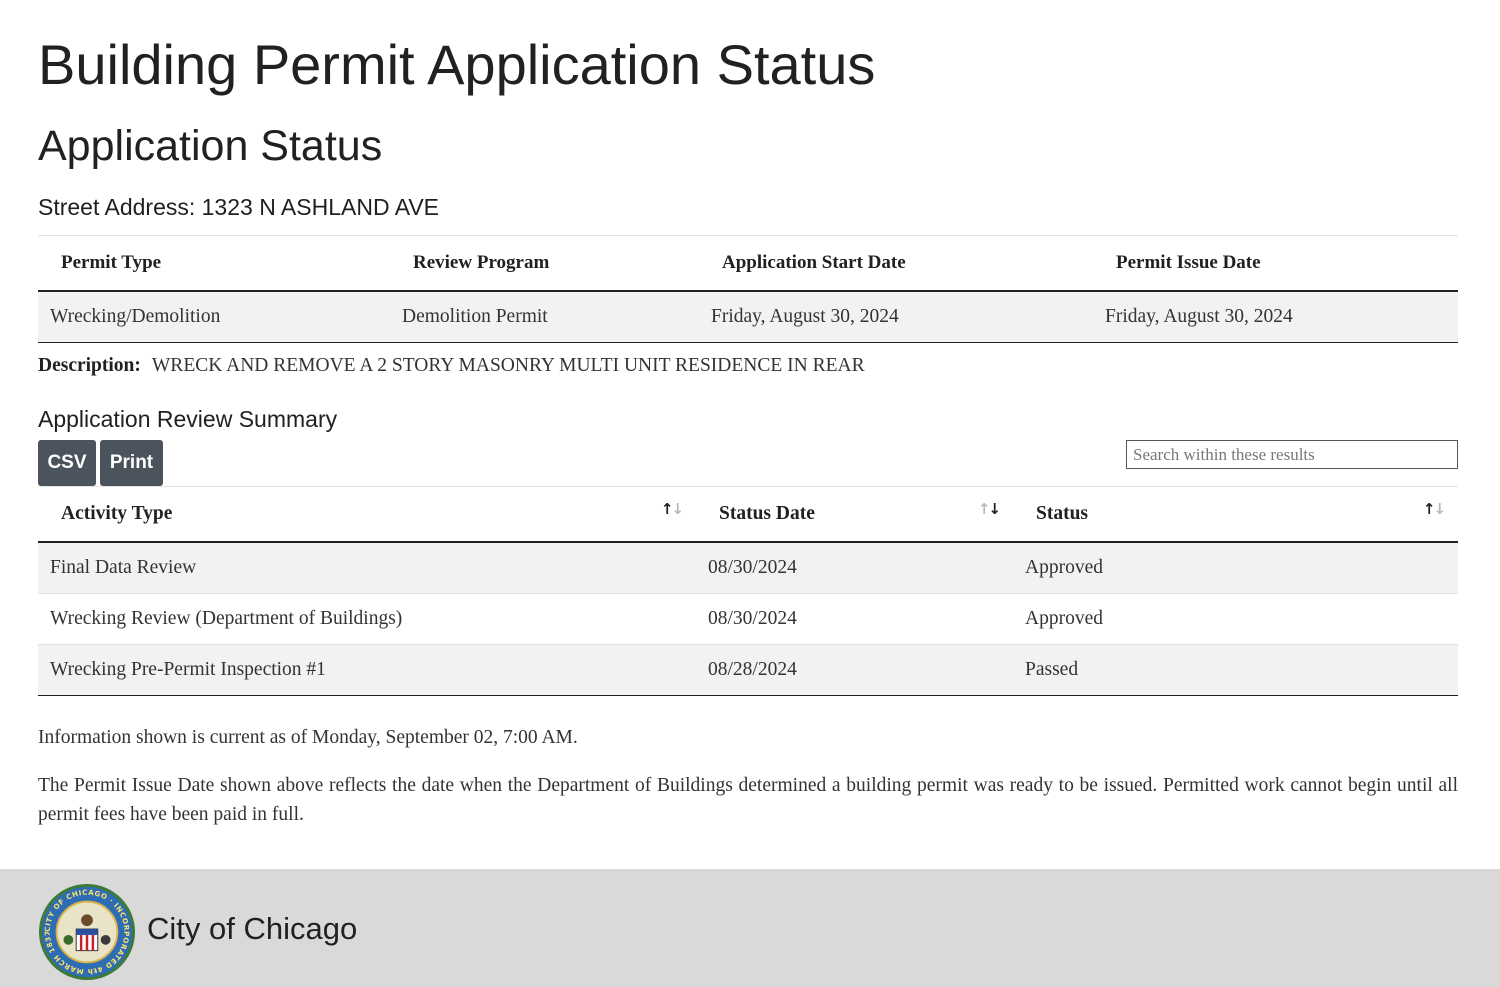 The image size is (1500, 987). Describe the element at coordinates (989, 509) in the screenshot. I see `sort-desc-icon: ↑↓` at that location.